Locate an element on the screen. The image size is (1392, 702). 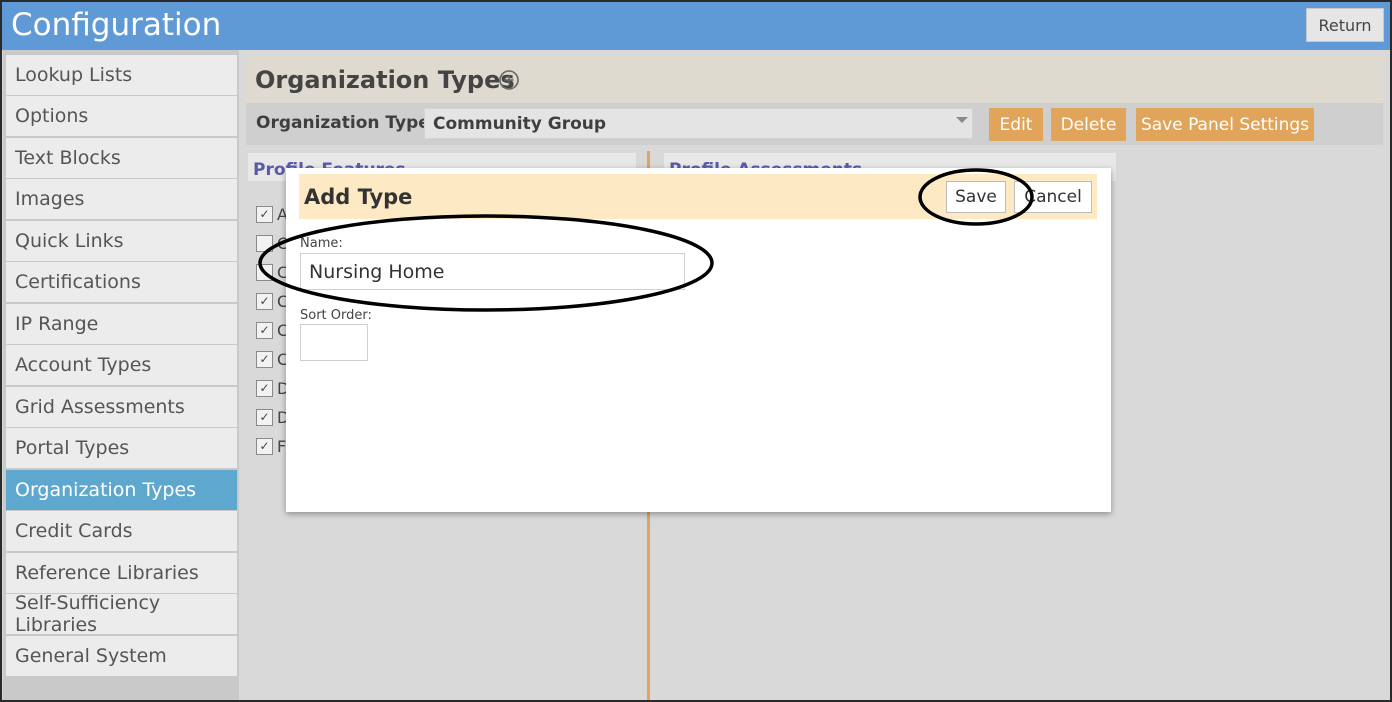
dialog-header: Add Type Save Cancel is located at coordinates (698, 196).